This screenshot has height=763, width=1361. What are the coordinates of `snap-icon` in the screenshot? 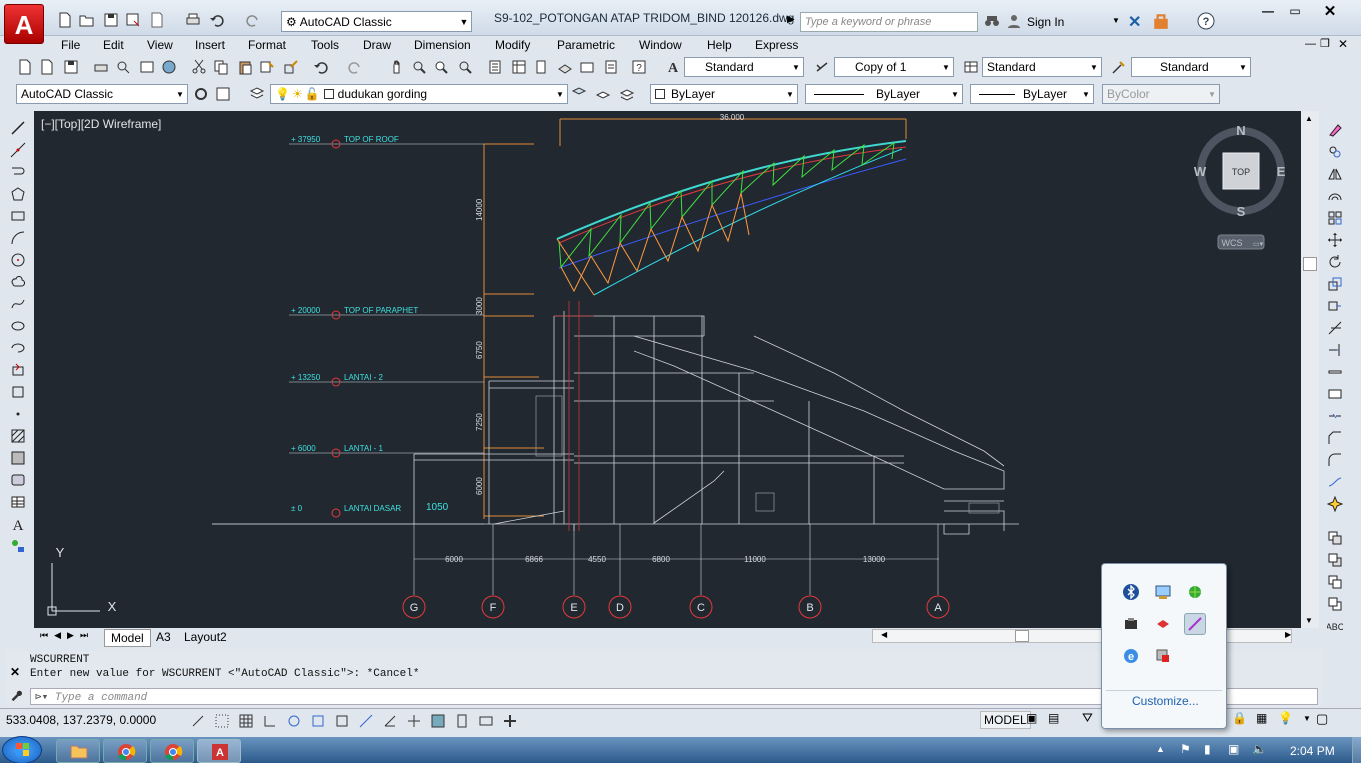 It's located at (222, 721).